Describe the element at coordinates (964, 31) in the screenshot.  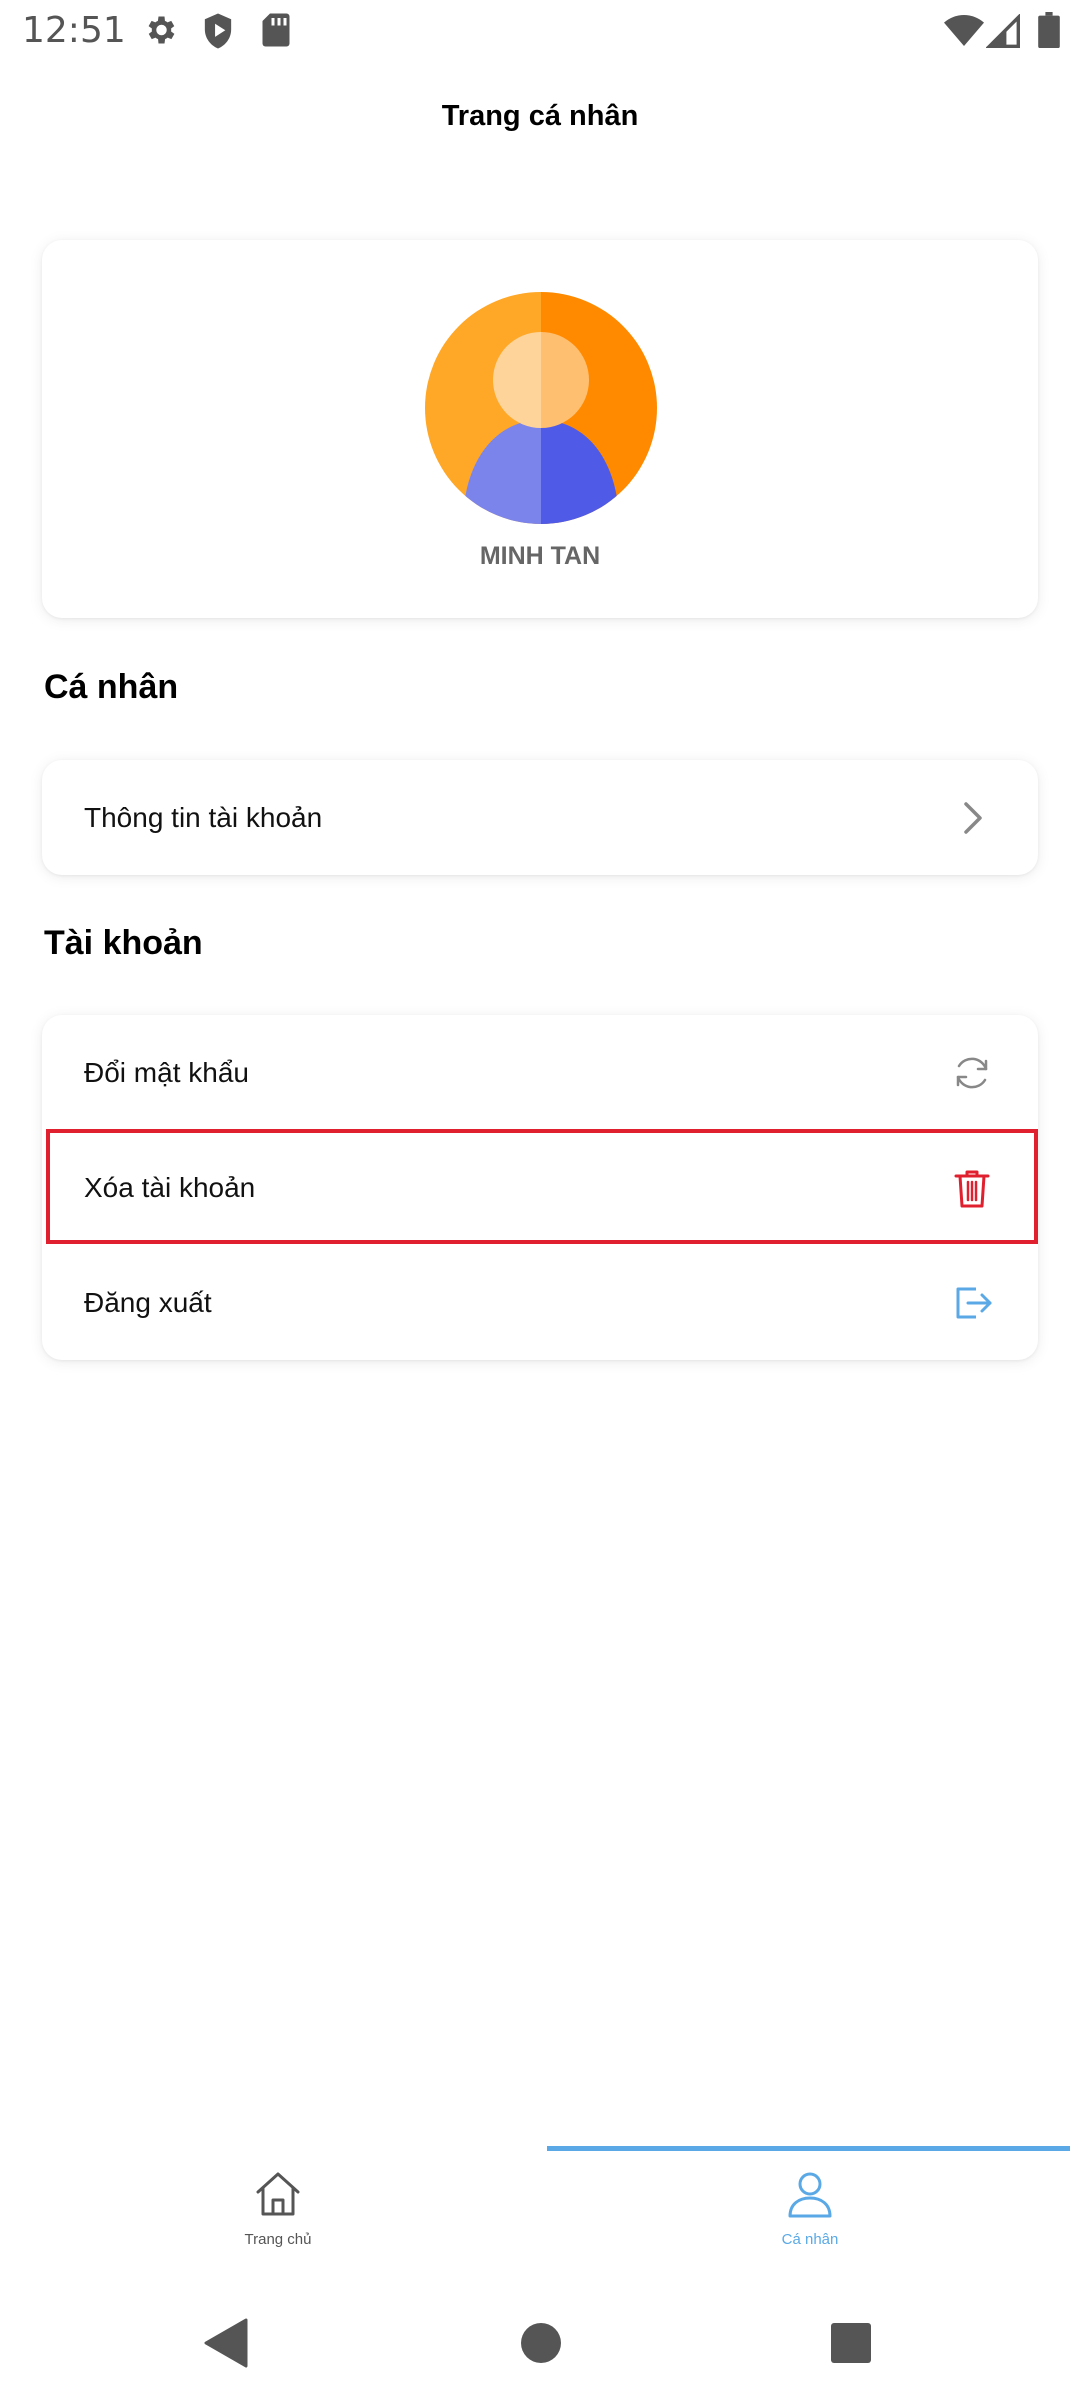
I see `wifi-icon` at that location.